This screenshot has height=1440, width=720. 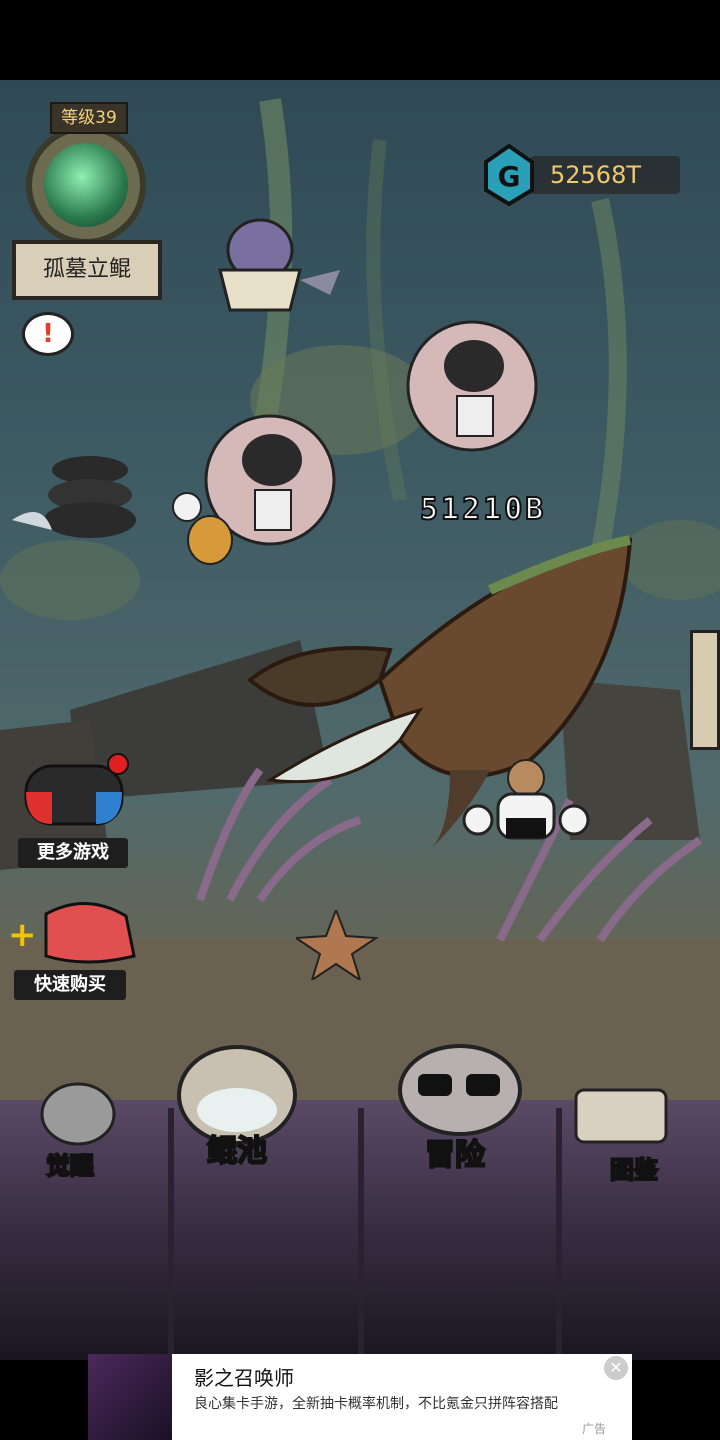 What do you see at coordinates (77, 505) in the screenshot?
I see `pot-stack-creature` at bounding box center [77, 505].